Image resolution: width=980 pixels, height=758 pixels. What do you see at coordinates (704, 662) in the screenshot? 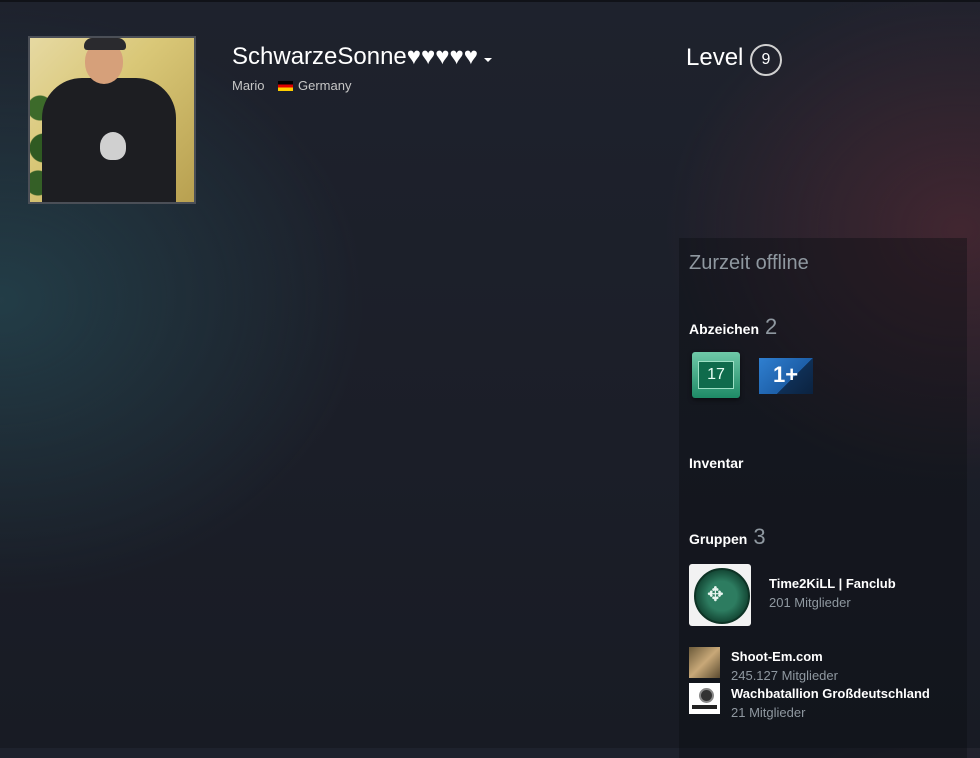
I see `group-shootem-avatar-icon` at bounding box center [704, 662].